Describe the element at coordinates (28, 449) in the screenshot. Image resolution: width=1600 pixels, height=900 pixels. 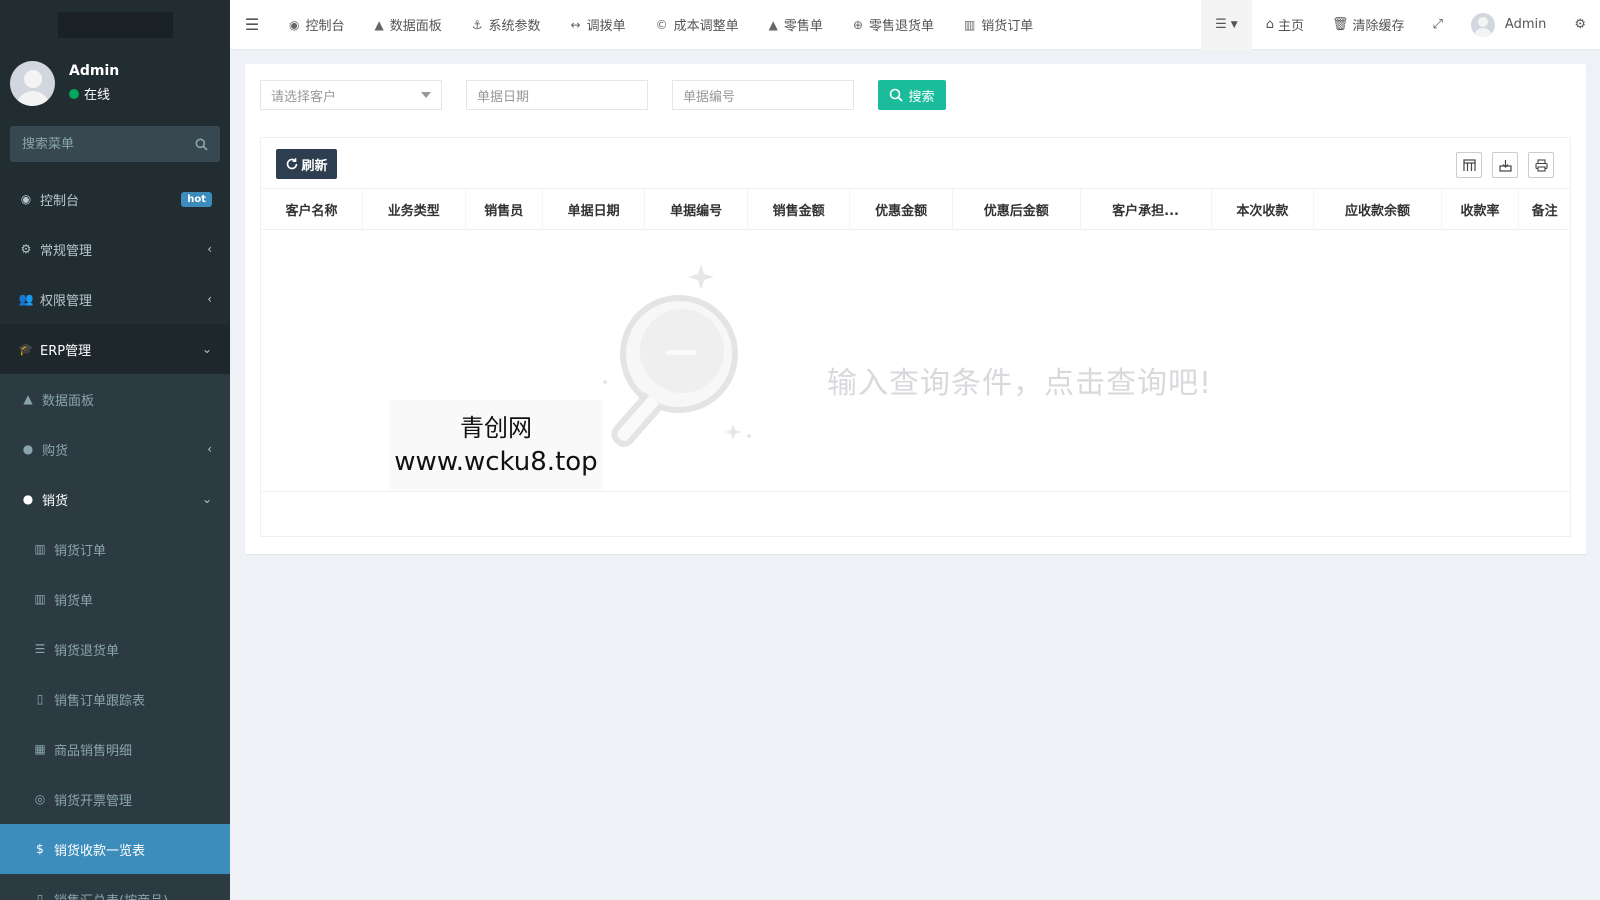
I see `github-icon: ●` at that location.